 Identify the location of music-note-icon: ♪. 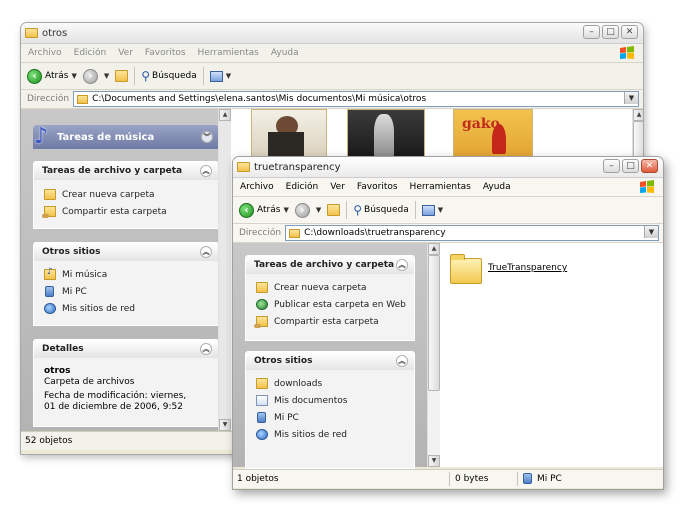
(41, 136).